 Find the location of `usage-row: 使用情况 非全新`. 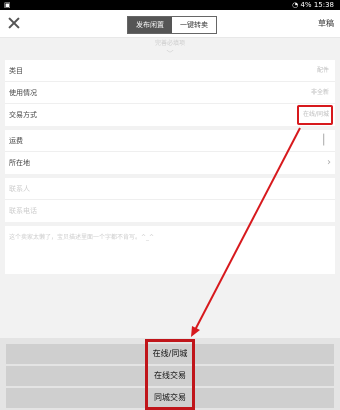

usage-row: 使用情况 非全新 is located at coordinates (170, 93).